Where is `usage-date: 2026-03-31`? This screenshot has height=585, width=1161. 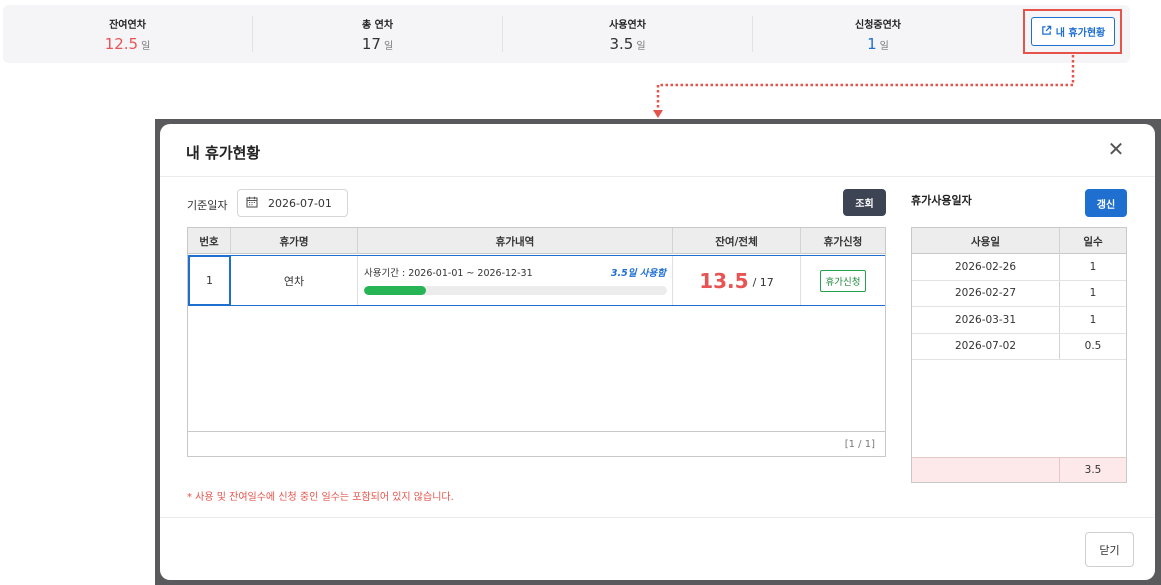 usage-date: 2026-03-31 is located at coordinates (986, 320).